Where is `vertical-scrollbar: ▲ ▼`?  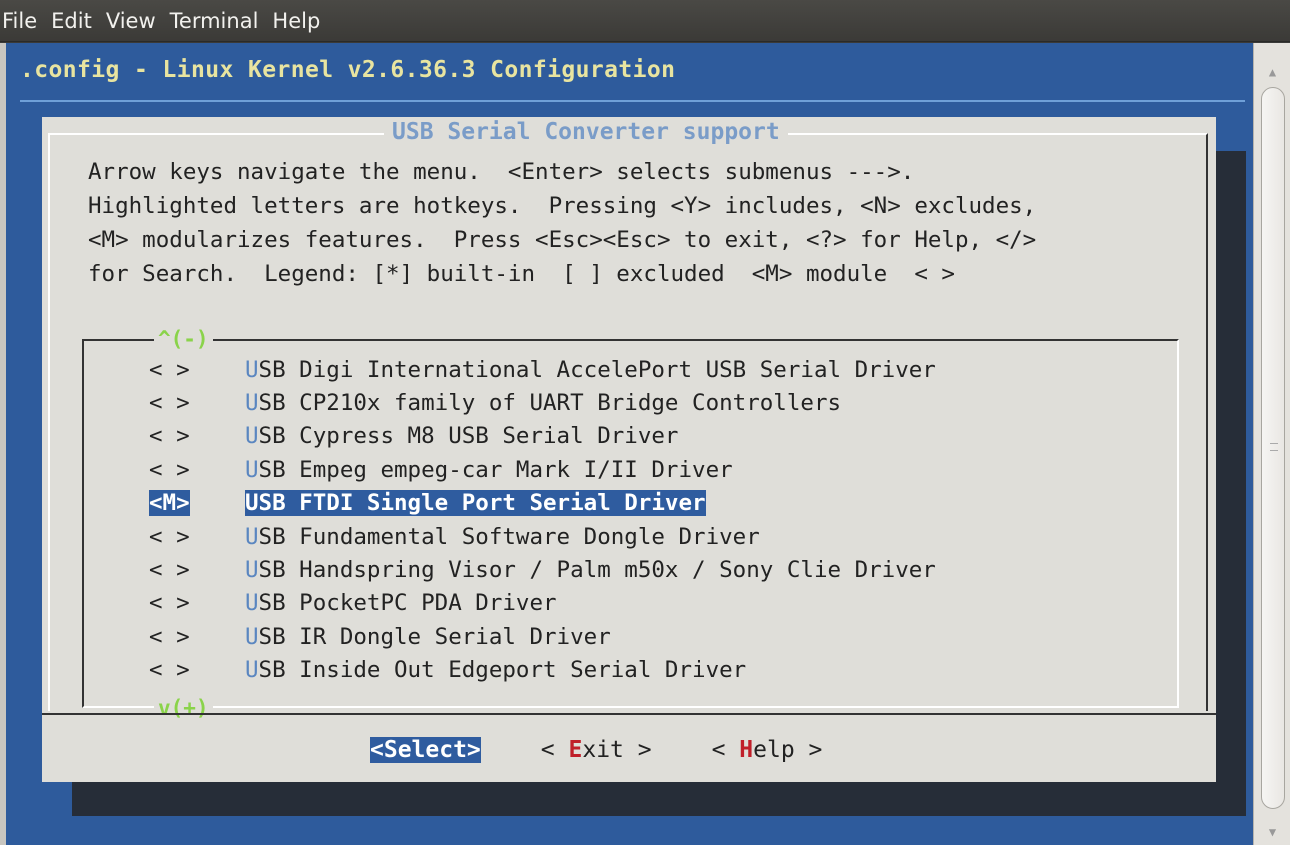
vertical-scrollbar: ▲ ▼ is located at coordinates (1271, 444).